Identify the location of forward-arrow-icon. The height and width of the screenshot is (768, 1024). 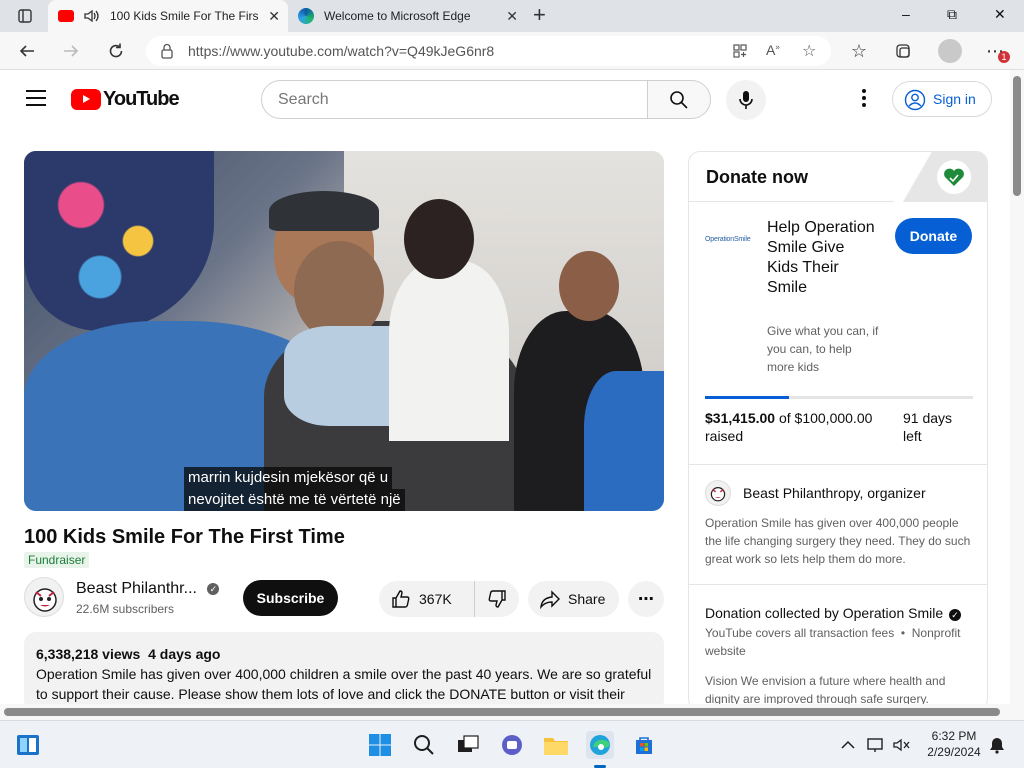
(71, 51).